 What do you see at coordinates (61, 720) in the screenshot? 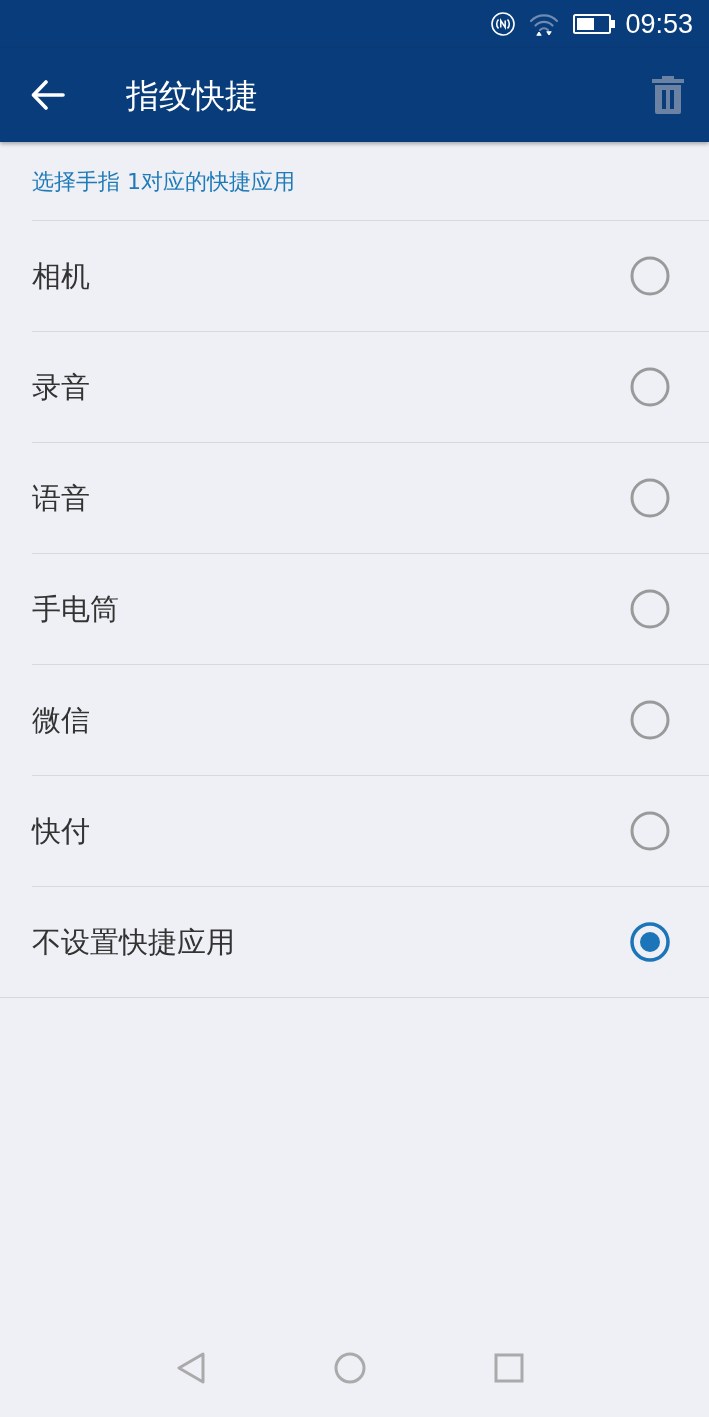
I see `option-label: 微信` at bounding box center [61, 720].